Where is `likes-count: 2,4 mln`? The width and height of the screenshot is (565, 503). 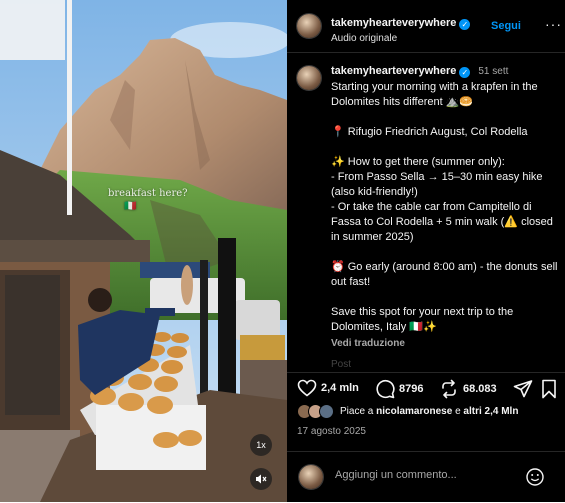 likes-count: 2,4 mln is located at coordinates (340, 388).